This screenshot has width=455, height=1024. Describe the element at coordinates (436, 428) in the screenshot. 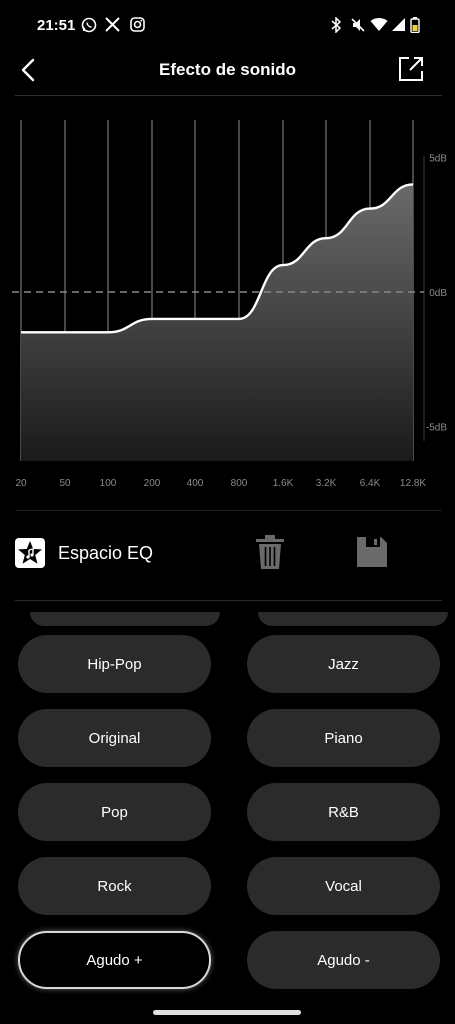

I see `y-tick-label: -5dB` at that location.